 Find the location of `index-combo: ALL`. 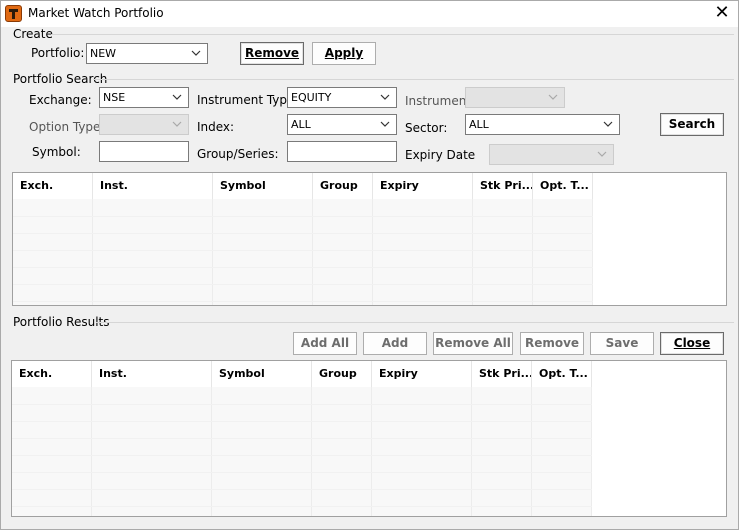

index-combo: ALL is located at coordinates (342, 124).